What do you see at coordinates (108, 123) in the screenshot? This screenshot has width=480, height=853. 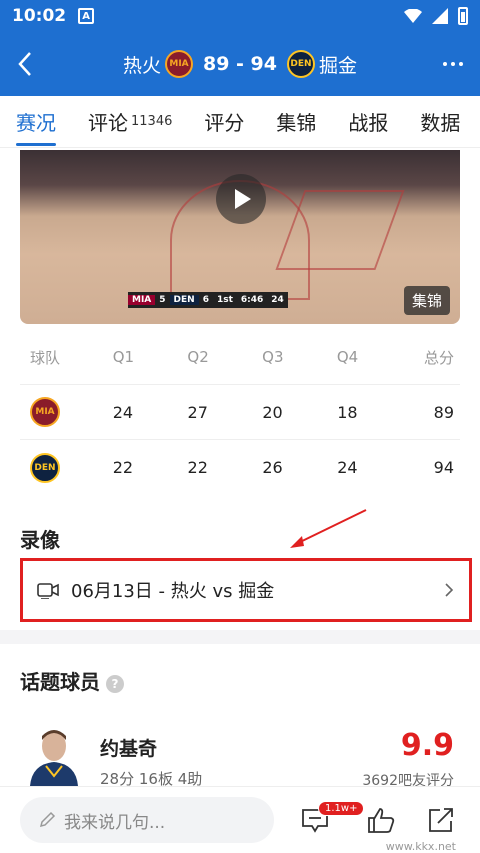 I see `tab-label: 评论` at bounding box center [108, 123].